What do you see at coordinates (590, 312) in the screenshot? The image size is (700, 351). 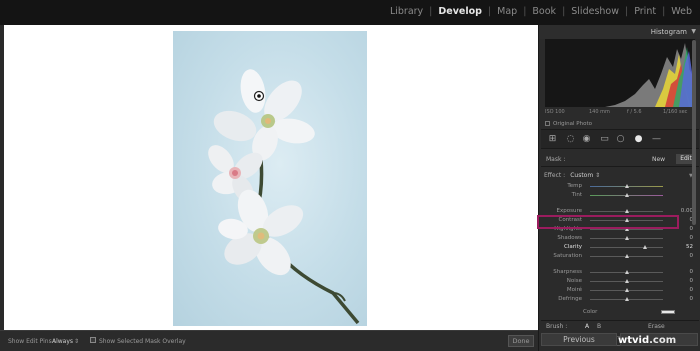 I see `color-label: Color` at bounding box center [590, 312].